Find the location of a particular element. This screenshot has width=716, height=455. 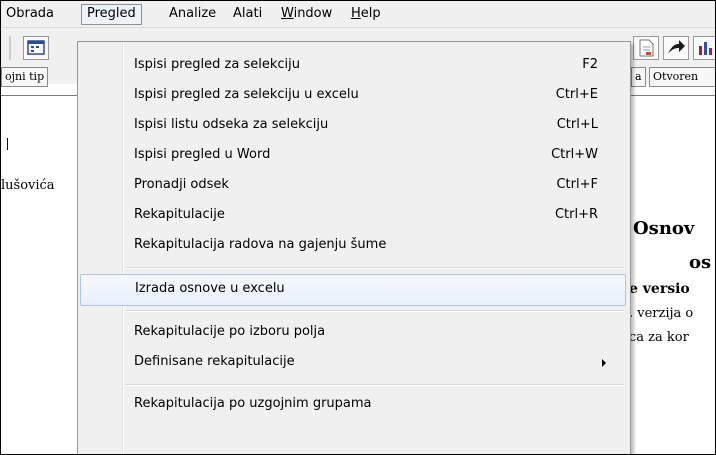

menu-pregled: Pregled is located at coordinates (111, 14).